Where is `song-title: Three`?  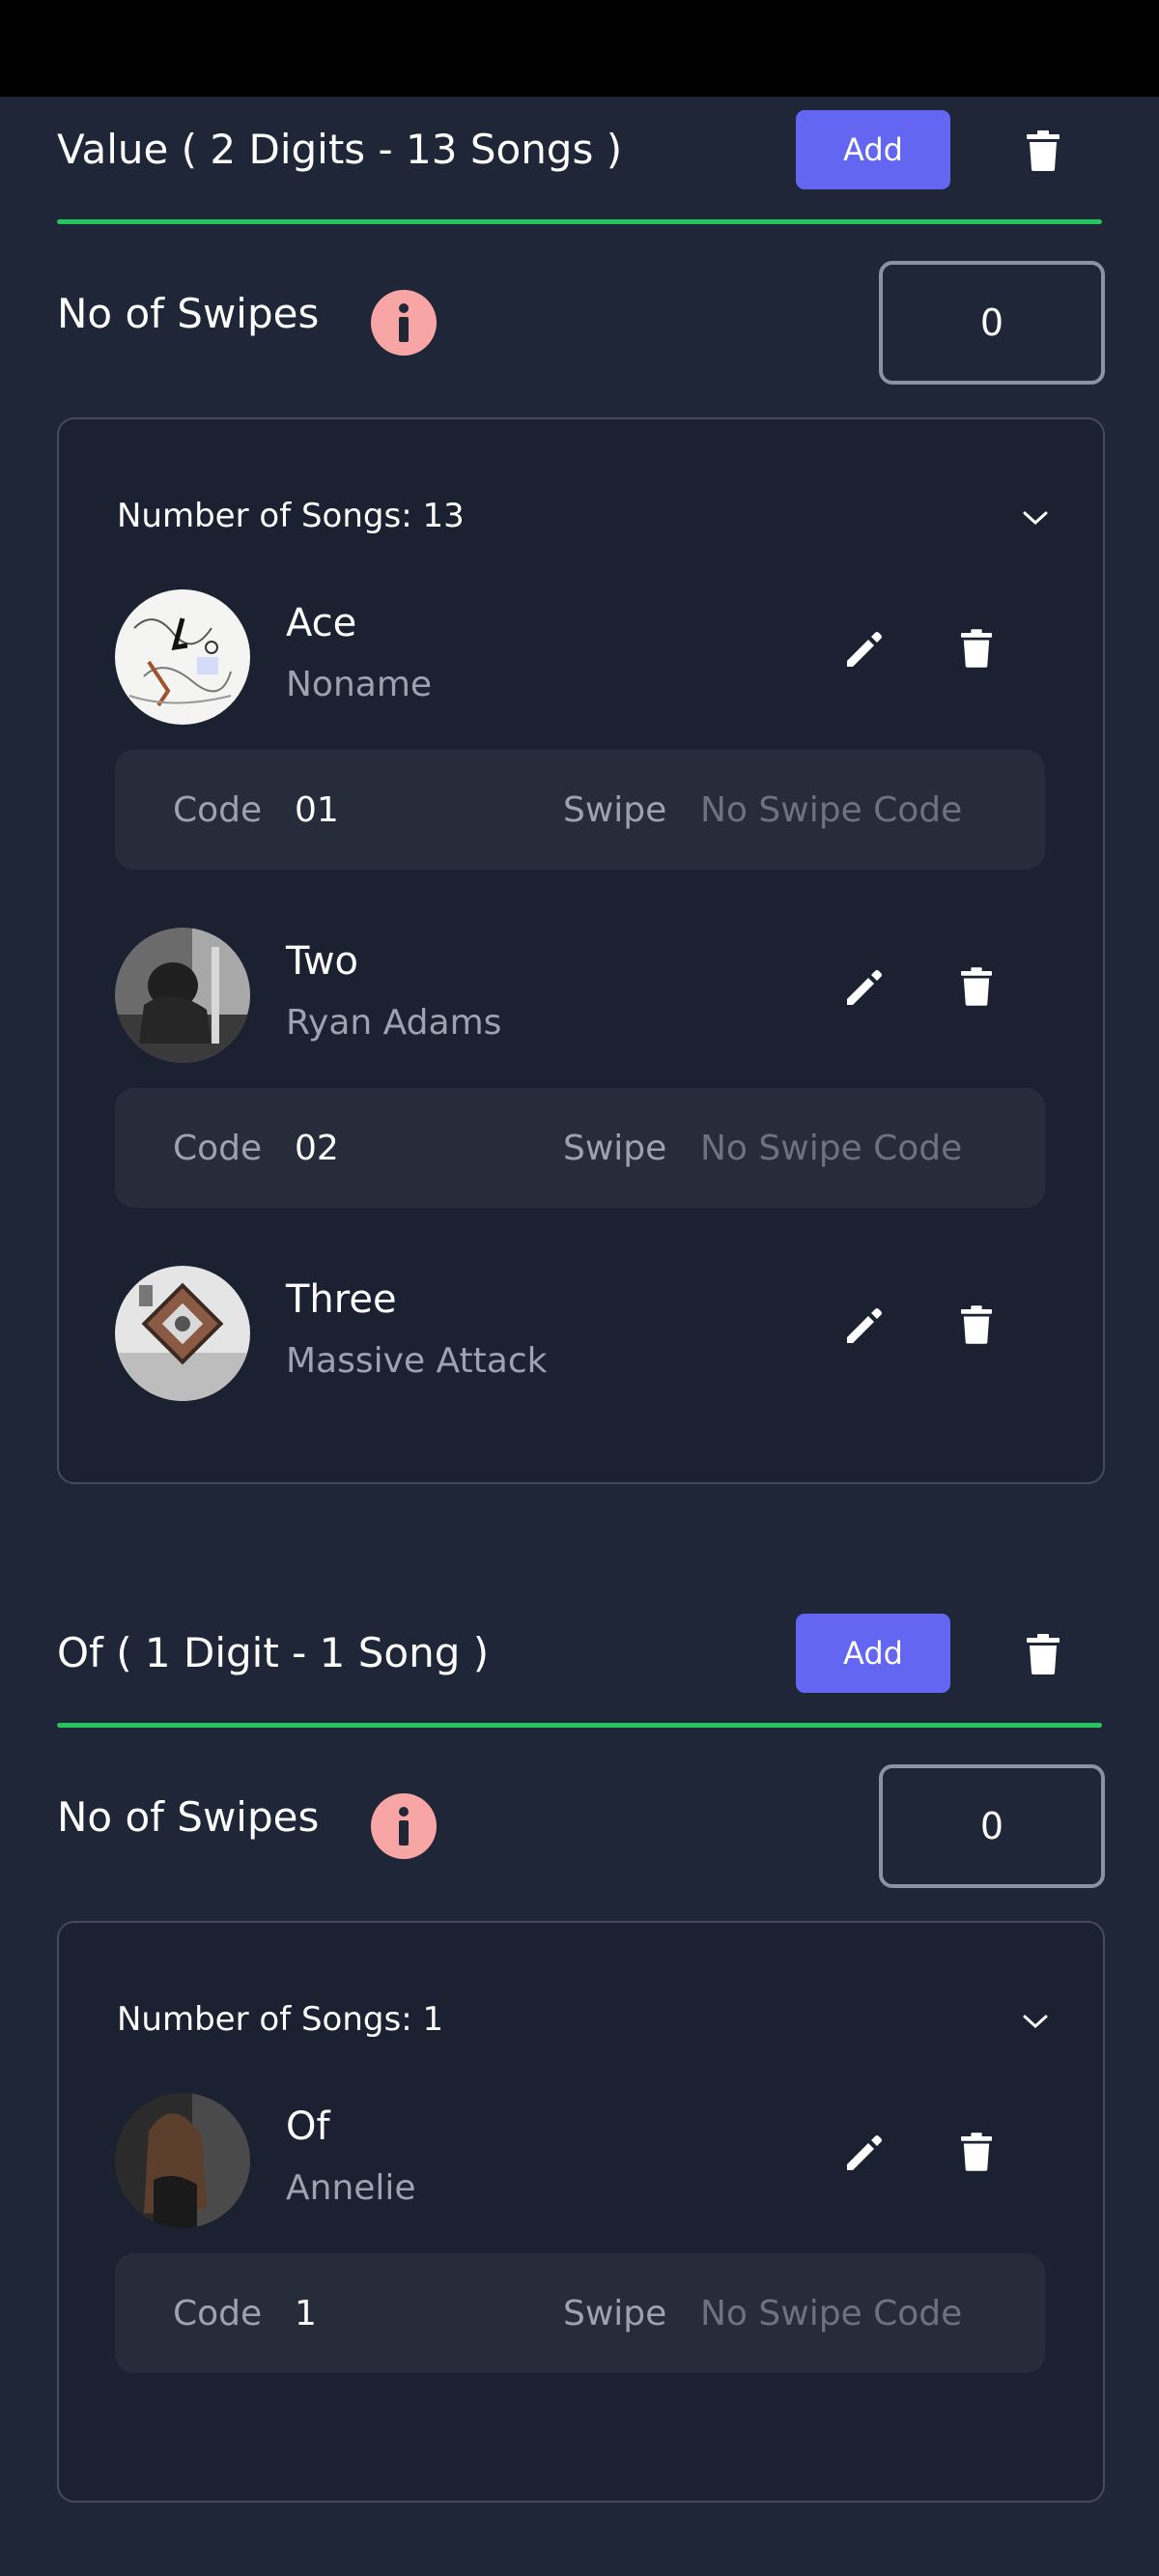 song-title: Three is located at coordinates (341, 1300).